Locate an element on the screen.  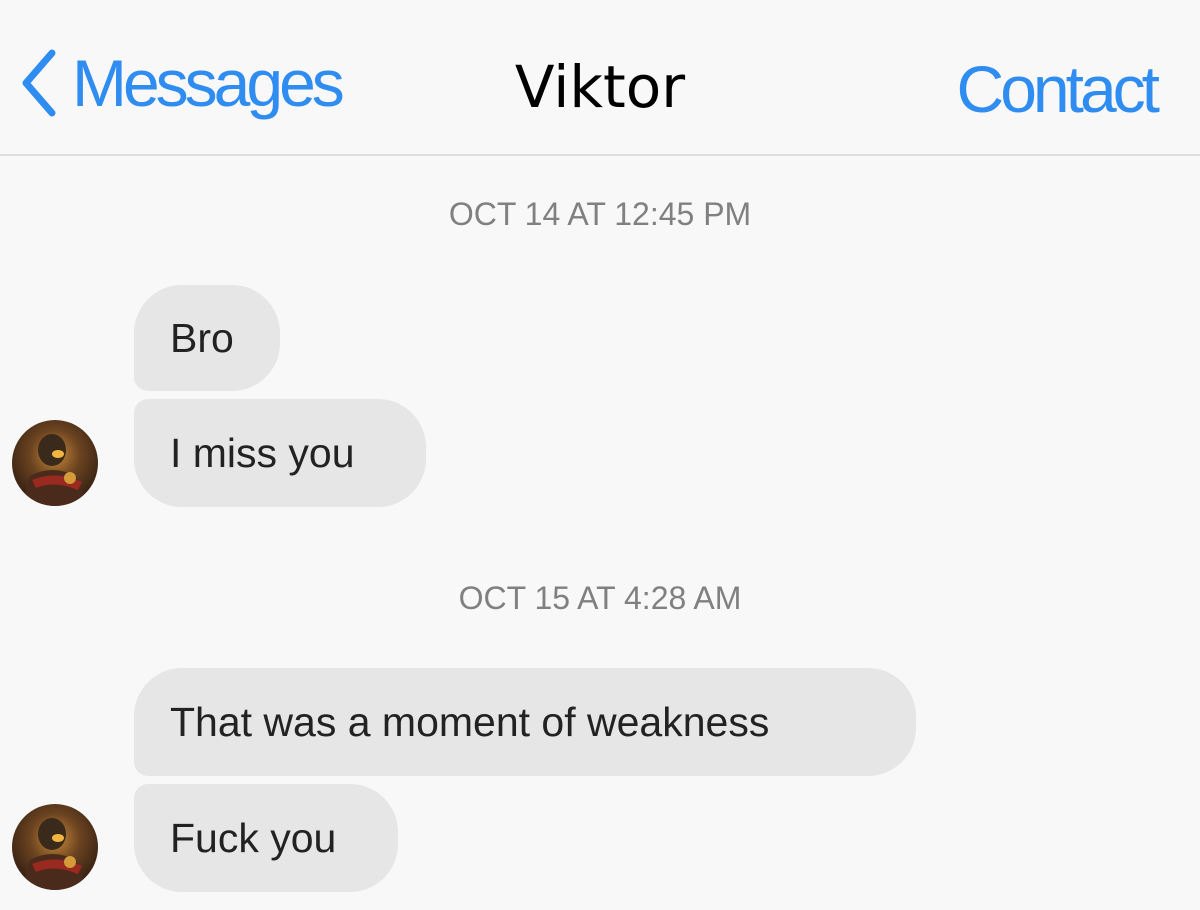
contact-button: Contact is located at coordinates (1058, 89).